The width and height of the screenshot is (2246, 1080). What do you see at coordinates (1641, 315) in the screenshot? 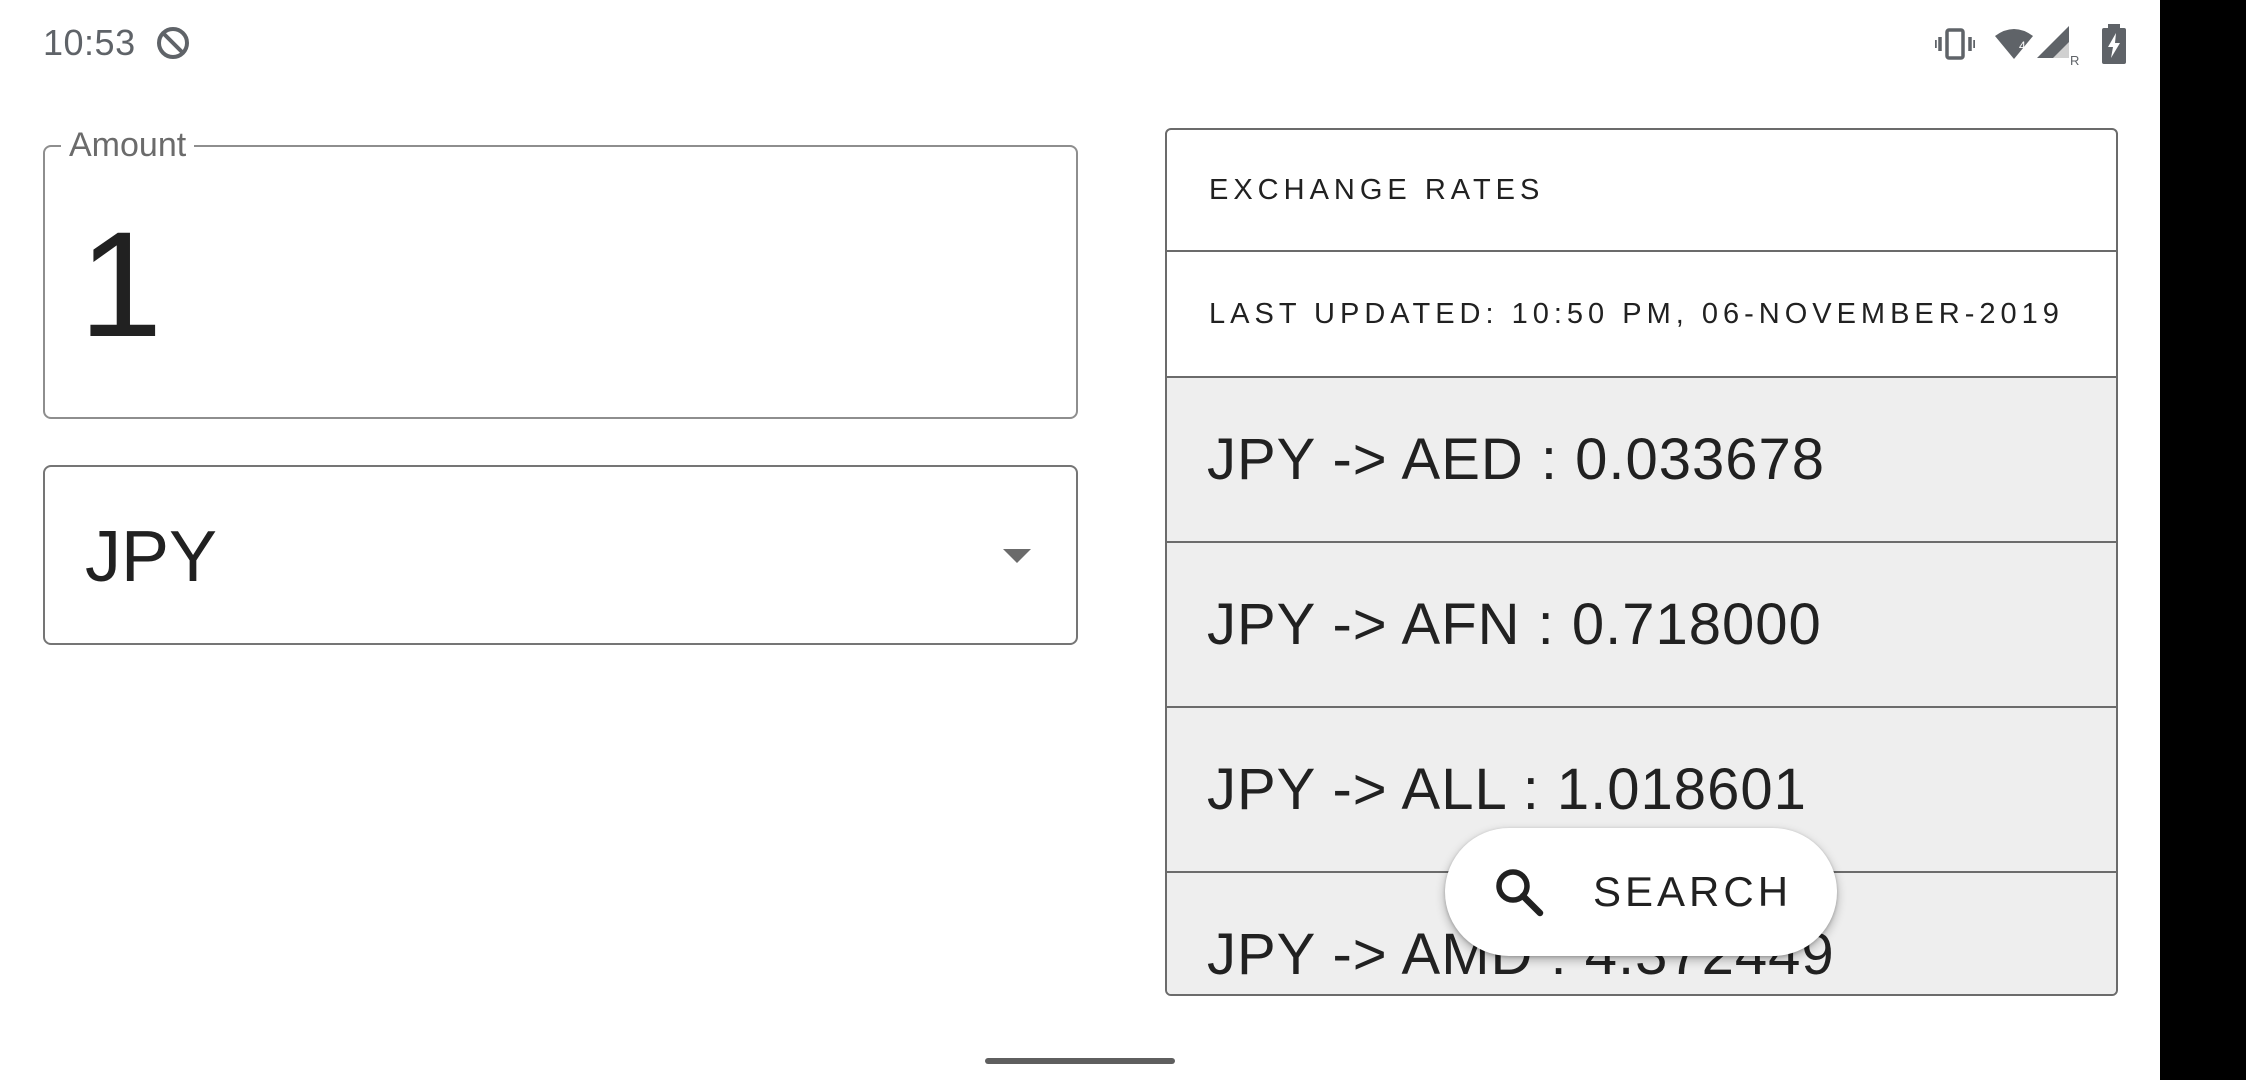
I see `last-updated-text: LAST UPDATED: 10:50 PM, 06-NOVEMBER-2019` at bounding box center [1641, 315].